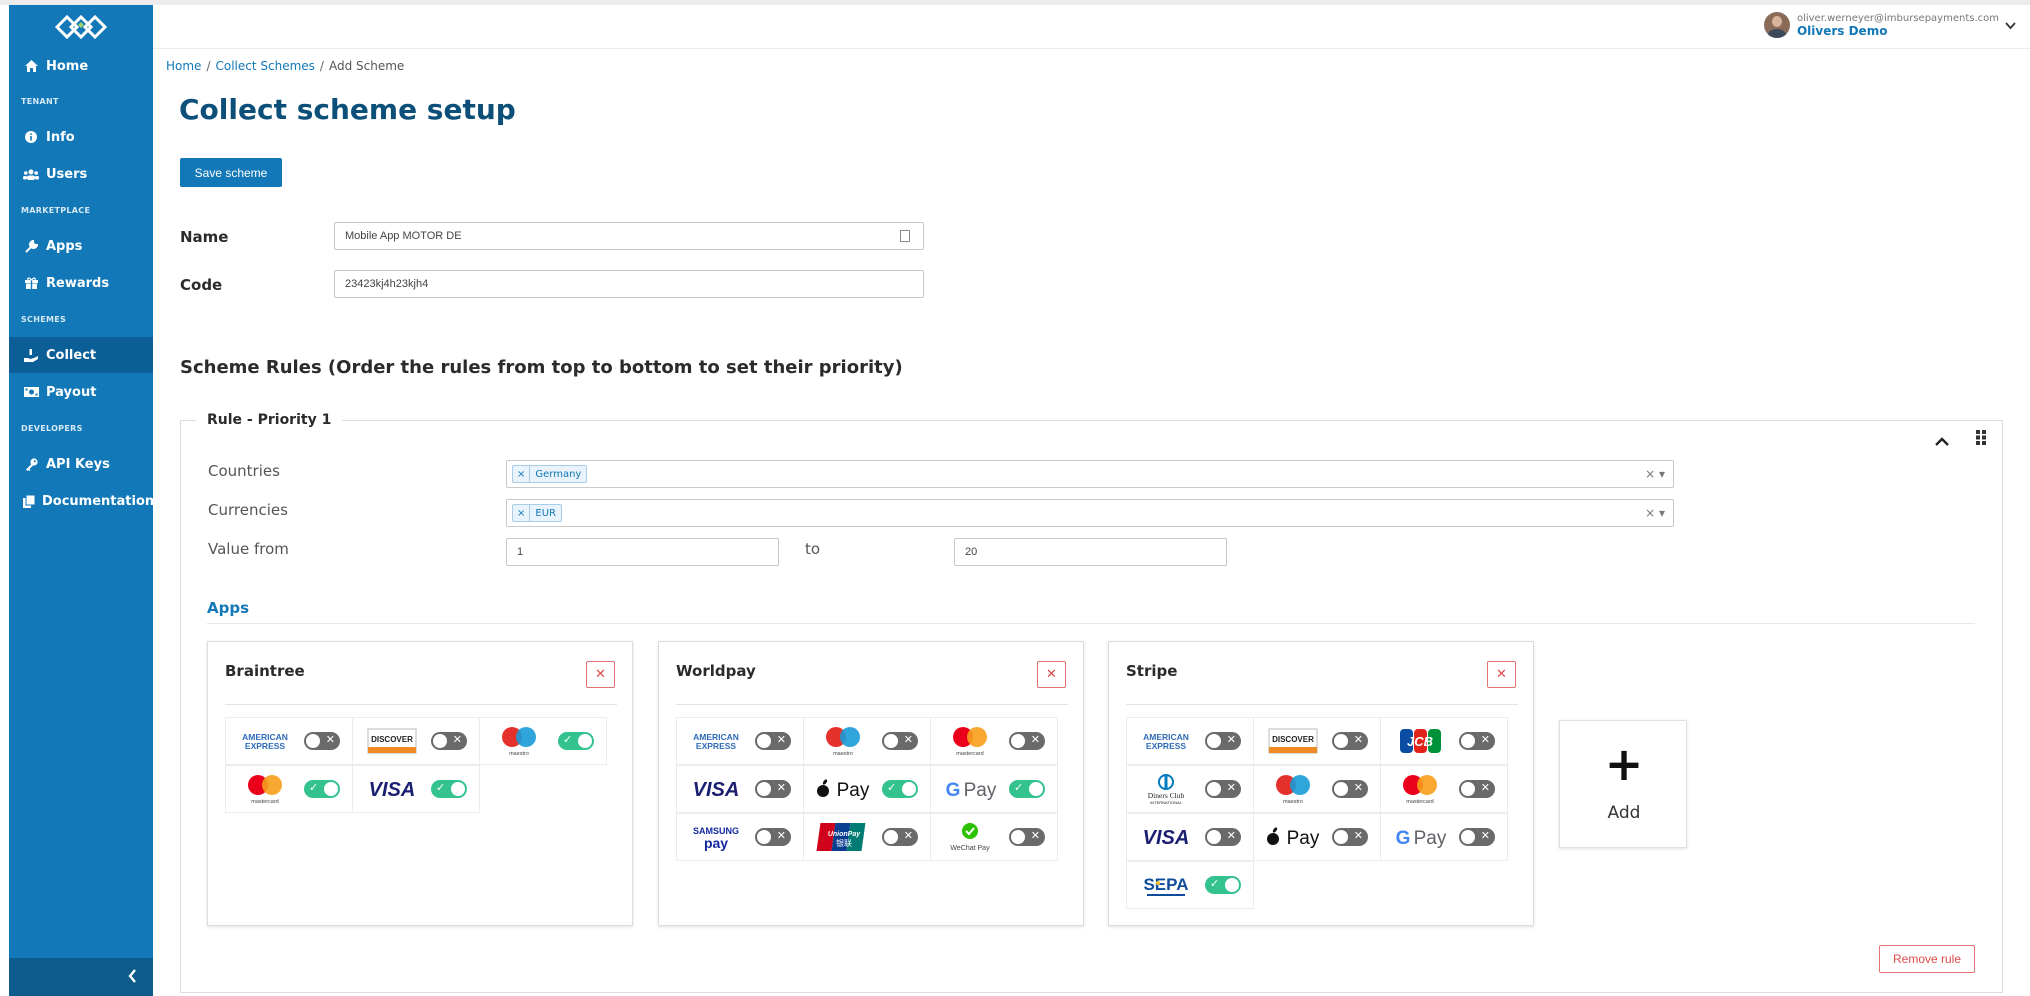 Image resolution: width=2030 pixels, height=996 pixels. Describe the element at coordinates (81, 27) in the screenshot. I see `brand-logo` at that location.